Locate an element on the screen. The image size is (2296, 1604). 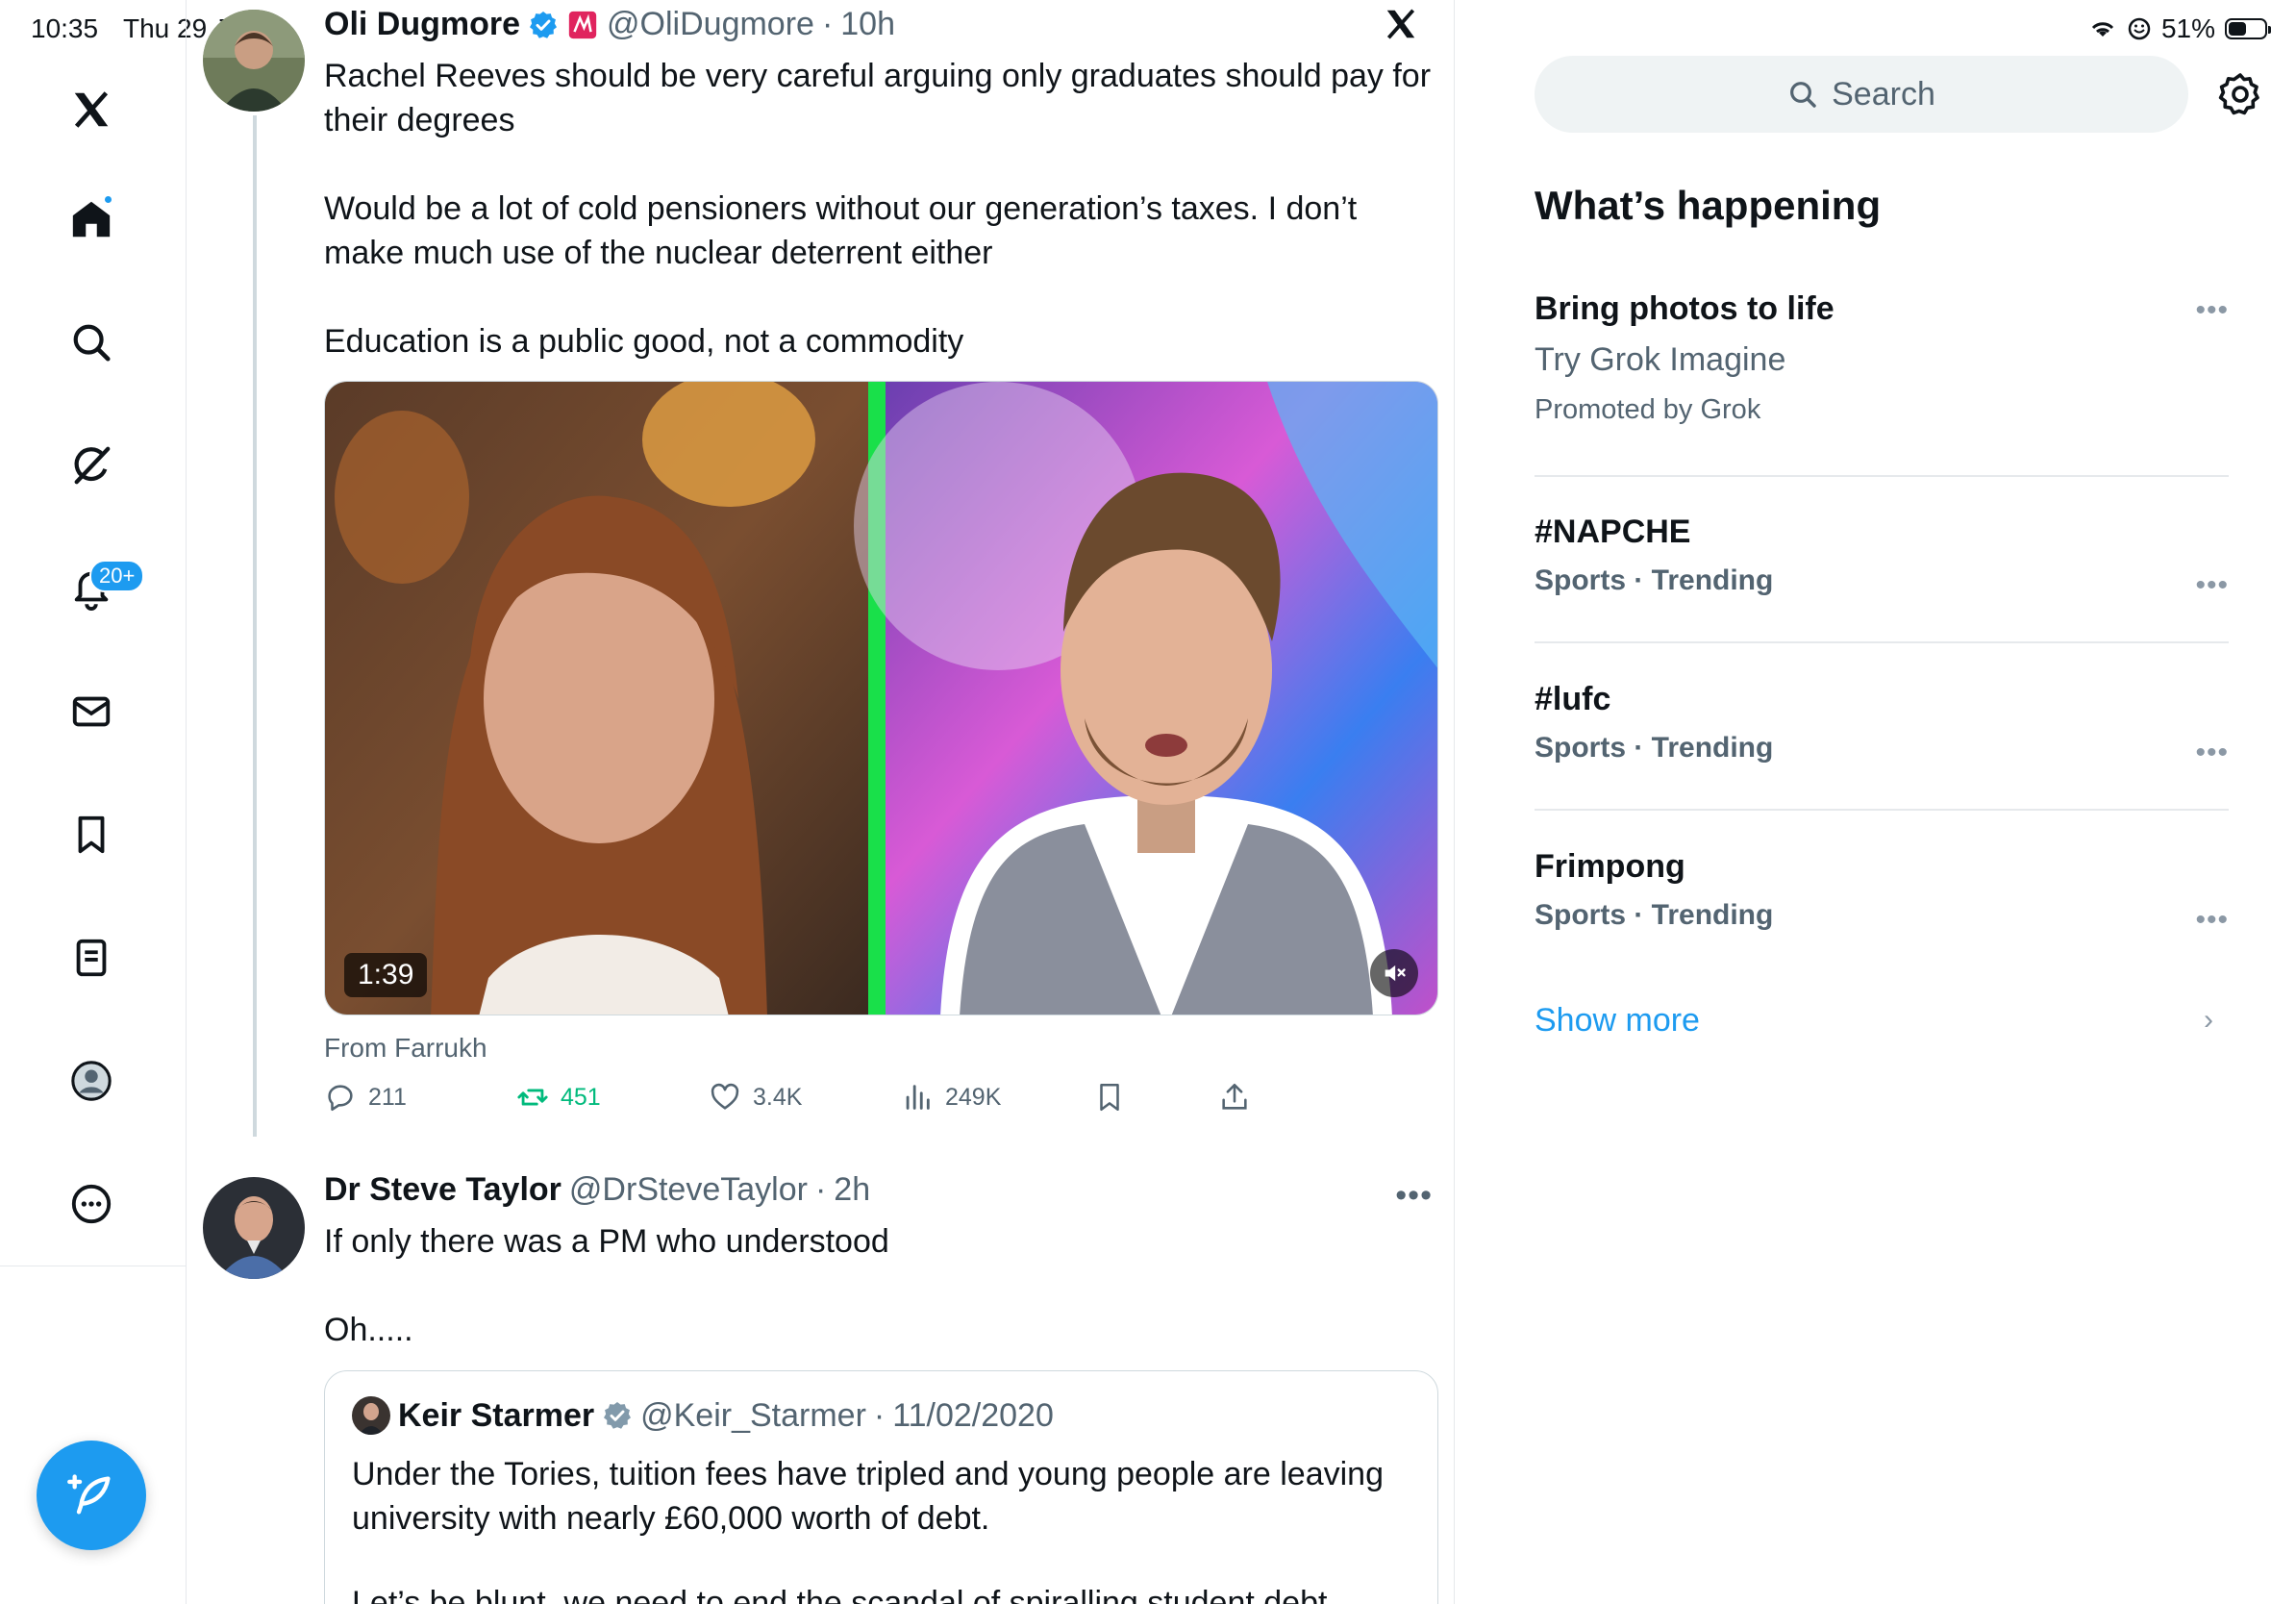
mute-button is located at coordinates (1394, 973).